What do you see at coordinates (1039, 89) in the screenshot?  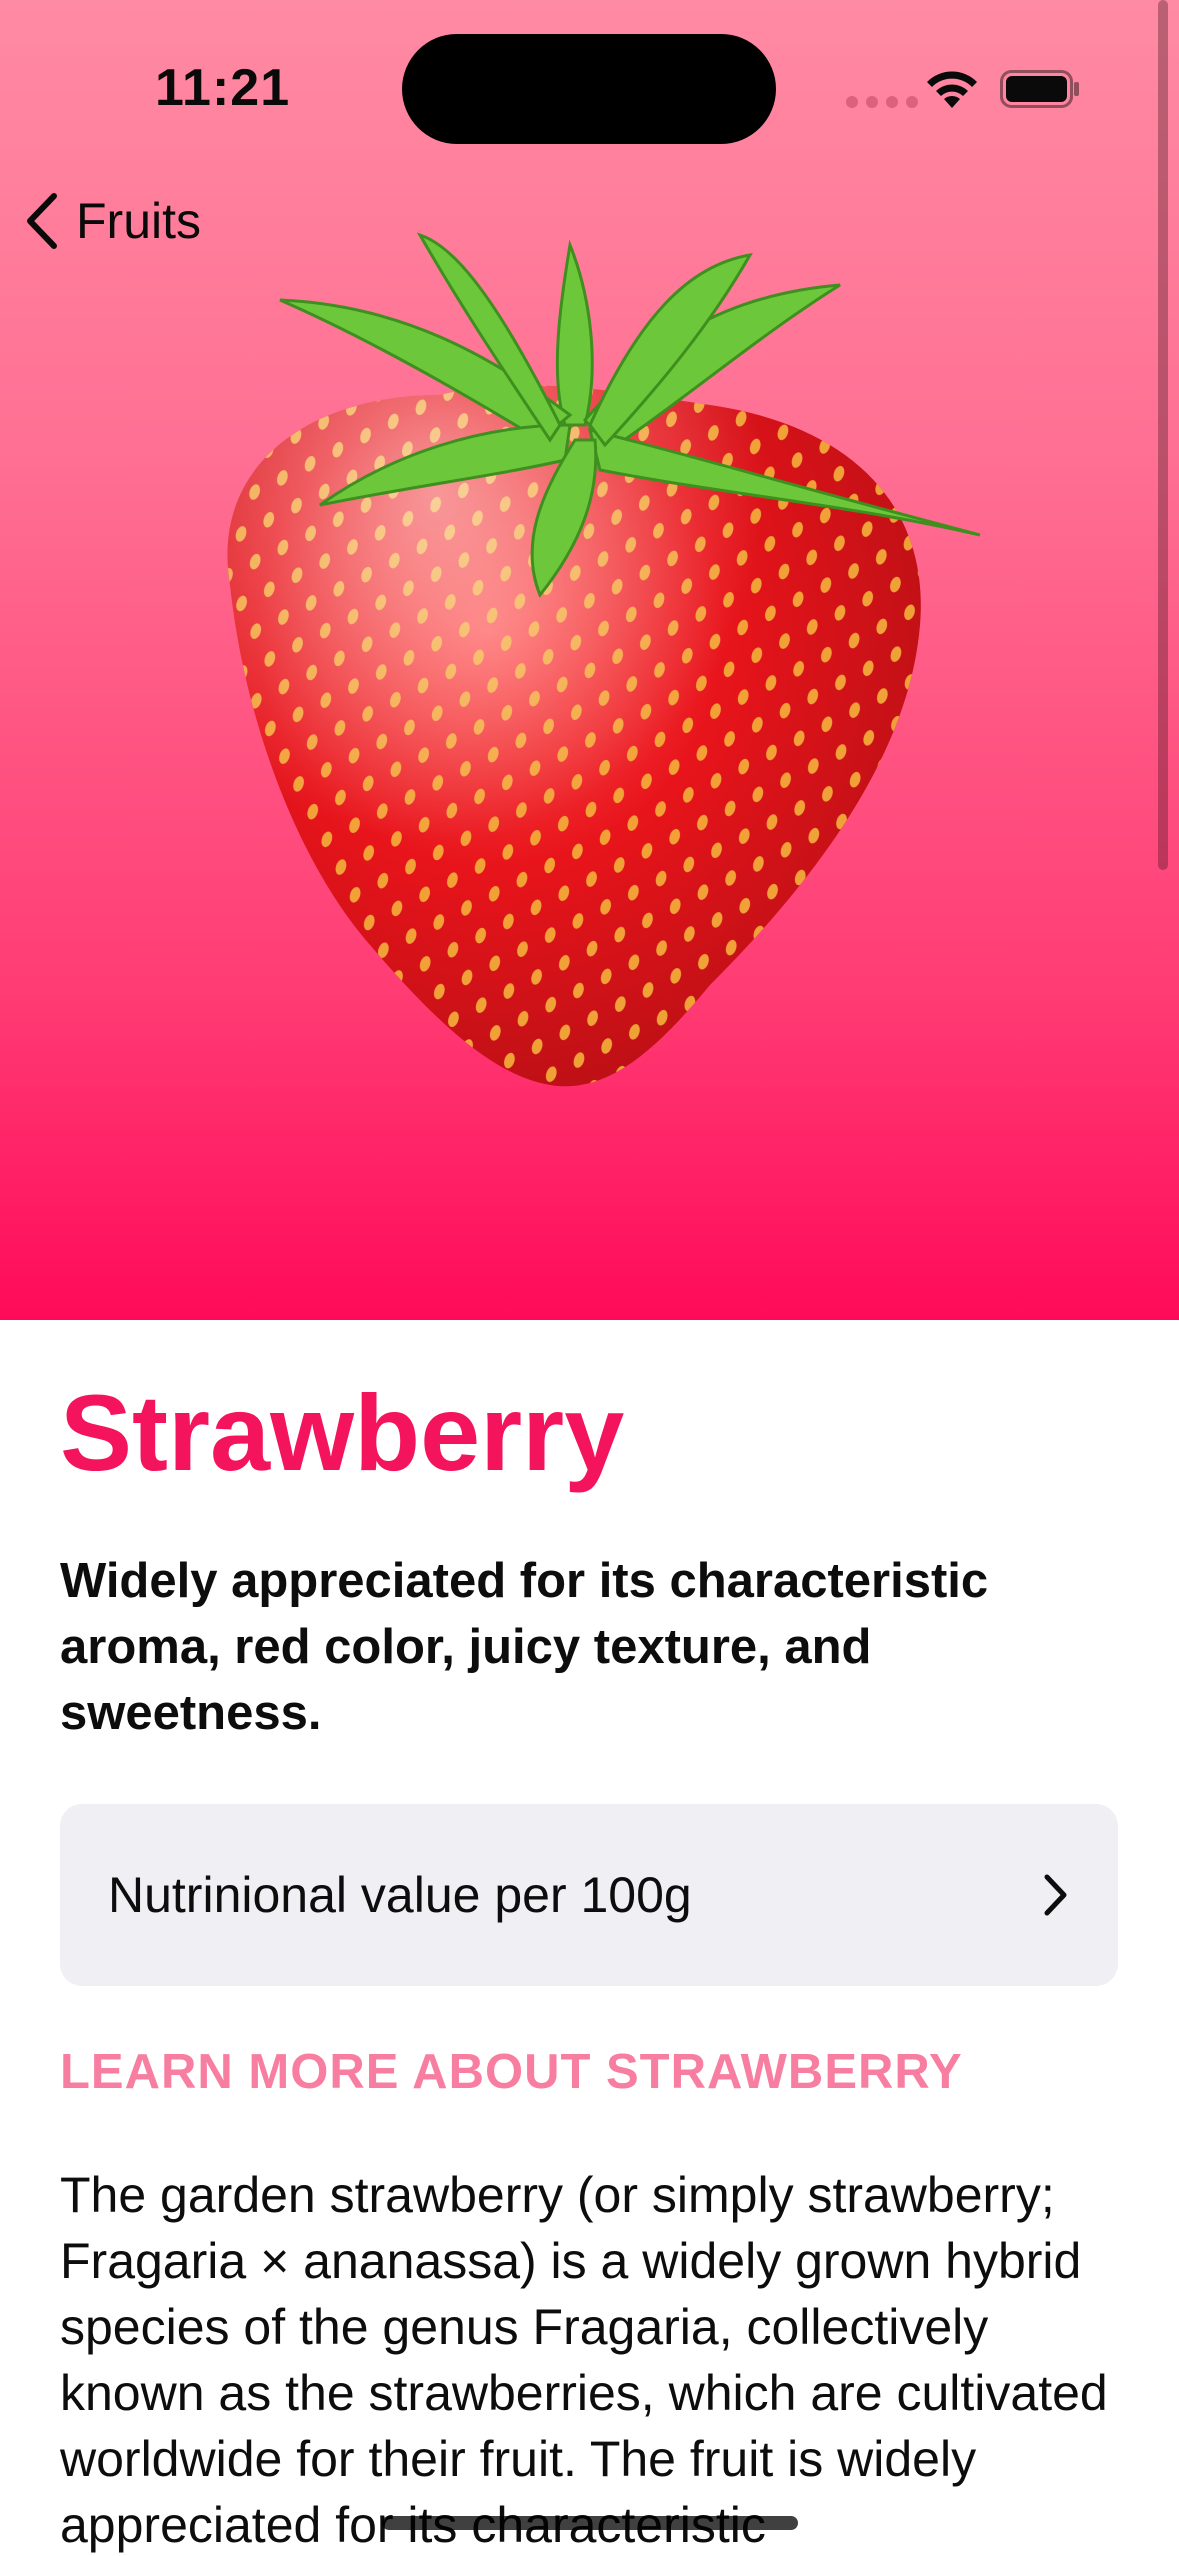 I see `battery-icon` at bounding box center [1039, 89].